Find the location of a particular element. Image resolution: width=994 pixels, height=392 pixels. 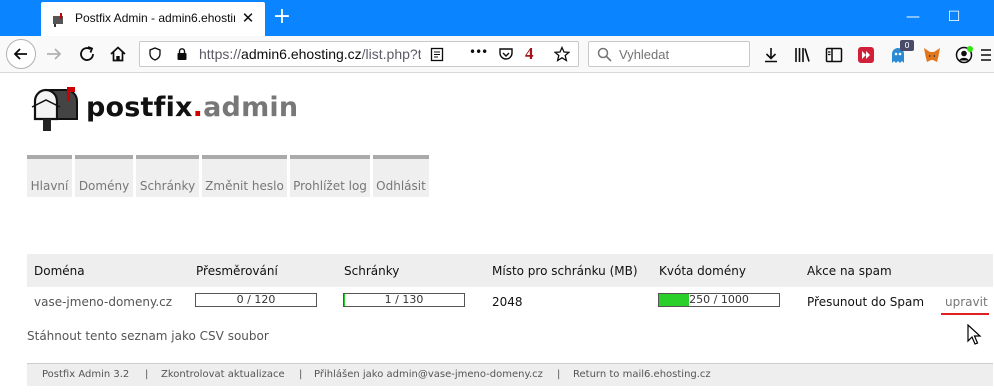

menu-item-hlavni: Hlavní is located at coordinates (49, 176).